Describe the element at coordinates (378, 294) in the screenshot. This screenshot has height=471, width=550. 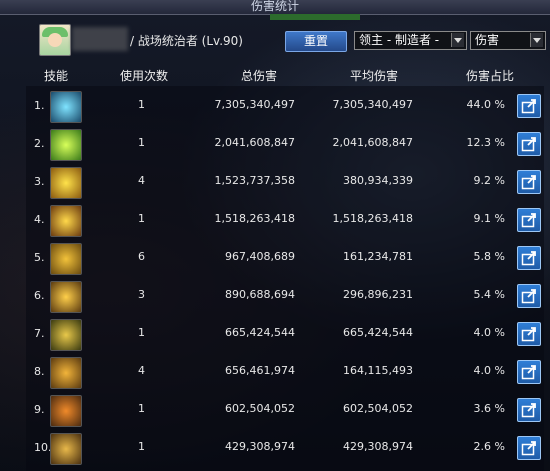
I see `row-avg-damage: 296,896,231` at that location.